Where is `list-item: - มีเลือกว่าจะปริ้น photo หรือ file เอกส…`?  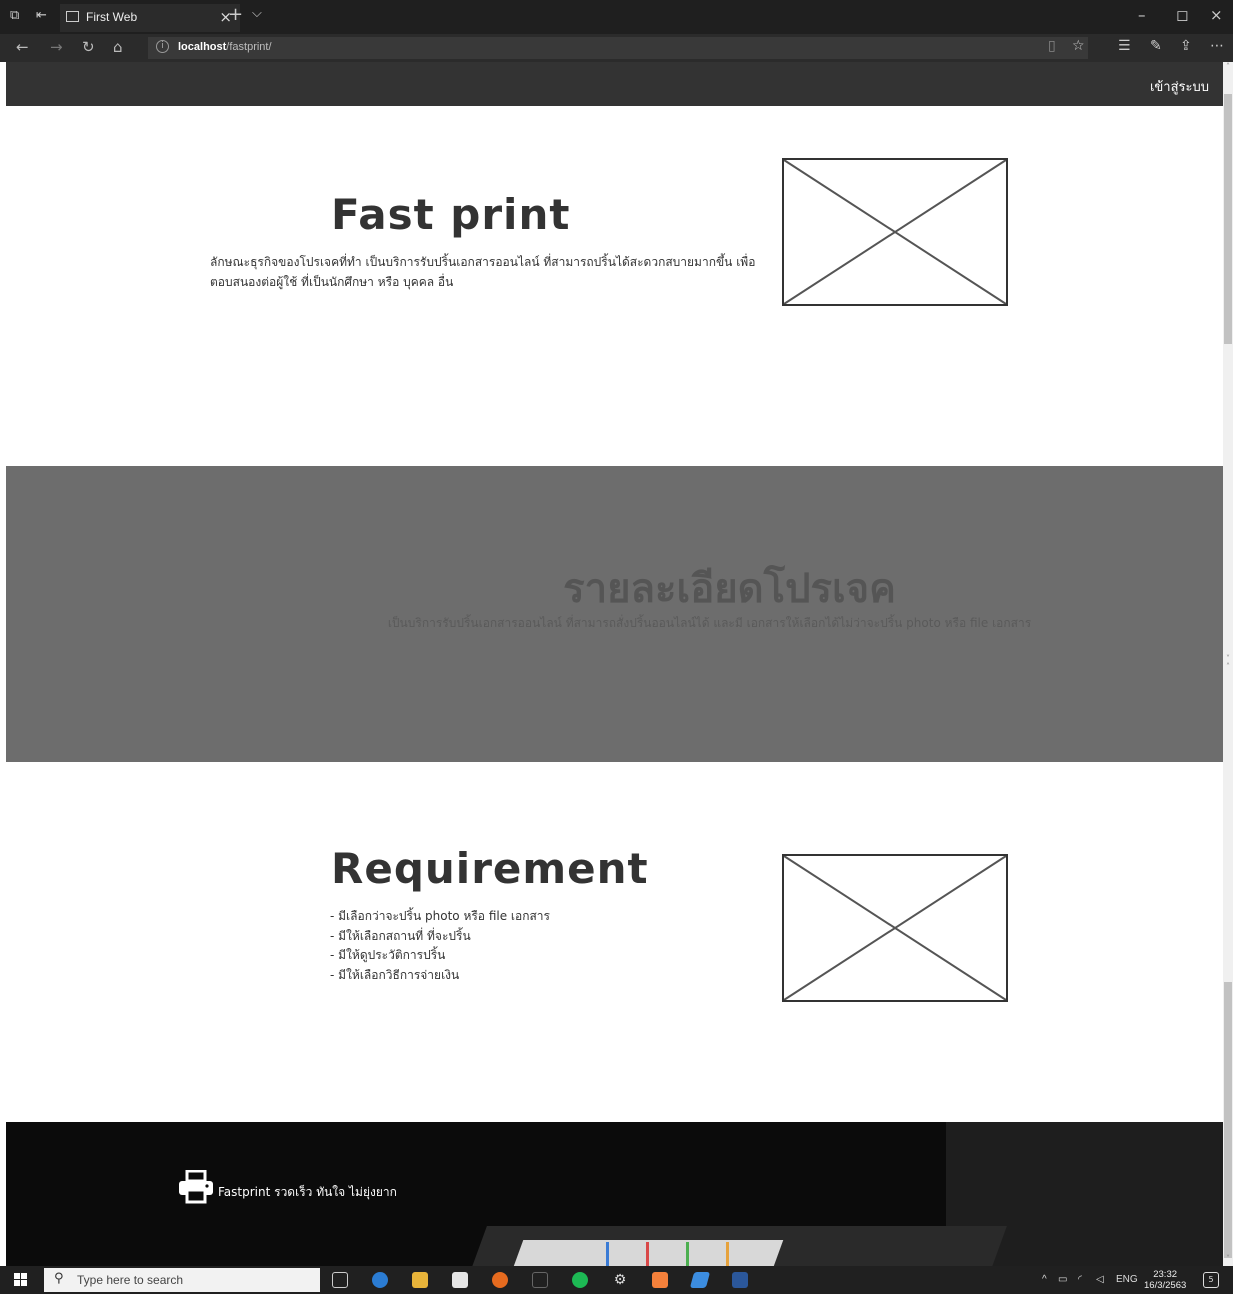
list-item: - มีเลือกว่าจะปริ้น photo หรือ file เอกส… is located at coordinates (440, 916).